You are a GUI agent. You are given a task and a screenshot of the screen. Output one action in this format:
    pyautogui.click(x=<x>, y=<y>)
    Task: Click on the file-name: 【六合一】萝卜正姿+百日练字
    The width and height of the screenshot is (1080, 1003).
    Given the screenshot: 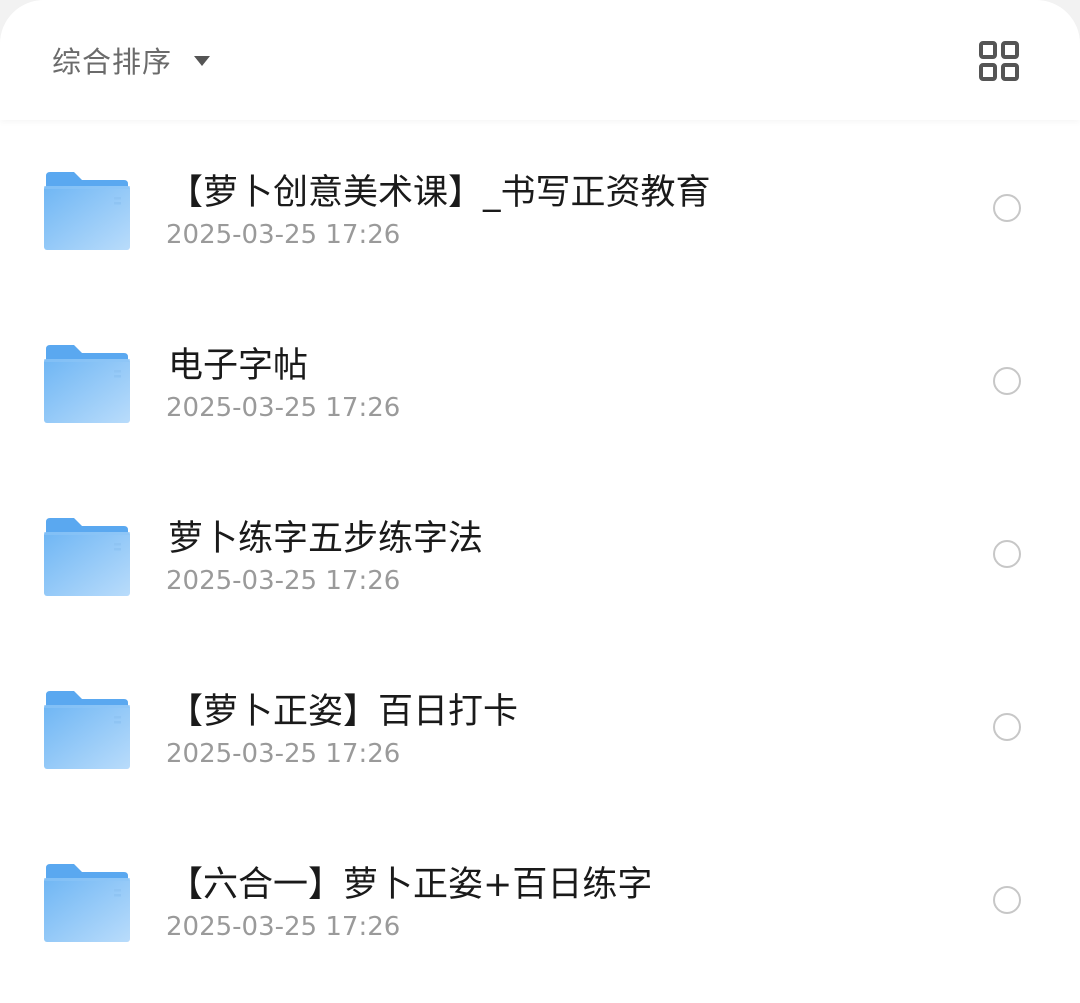 What is the action you would take?
    pyautogui.click(x=410, y=885)
    